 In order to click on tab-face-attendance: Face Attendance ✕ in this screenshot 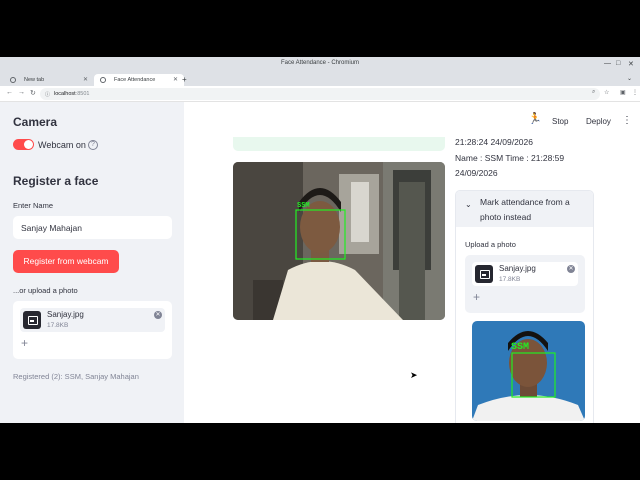, I will do `click(139, 80)`.